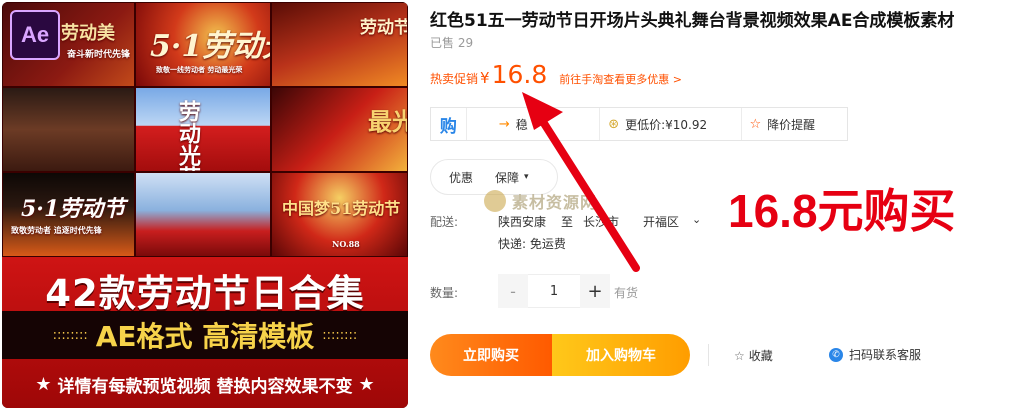 The height and width of the screenshot is (415, 1024). What do you see at coordinates (791, 124) in the screenshot?
I see `price-alert-label: 降价提醒` at bounding box center [791, 124].